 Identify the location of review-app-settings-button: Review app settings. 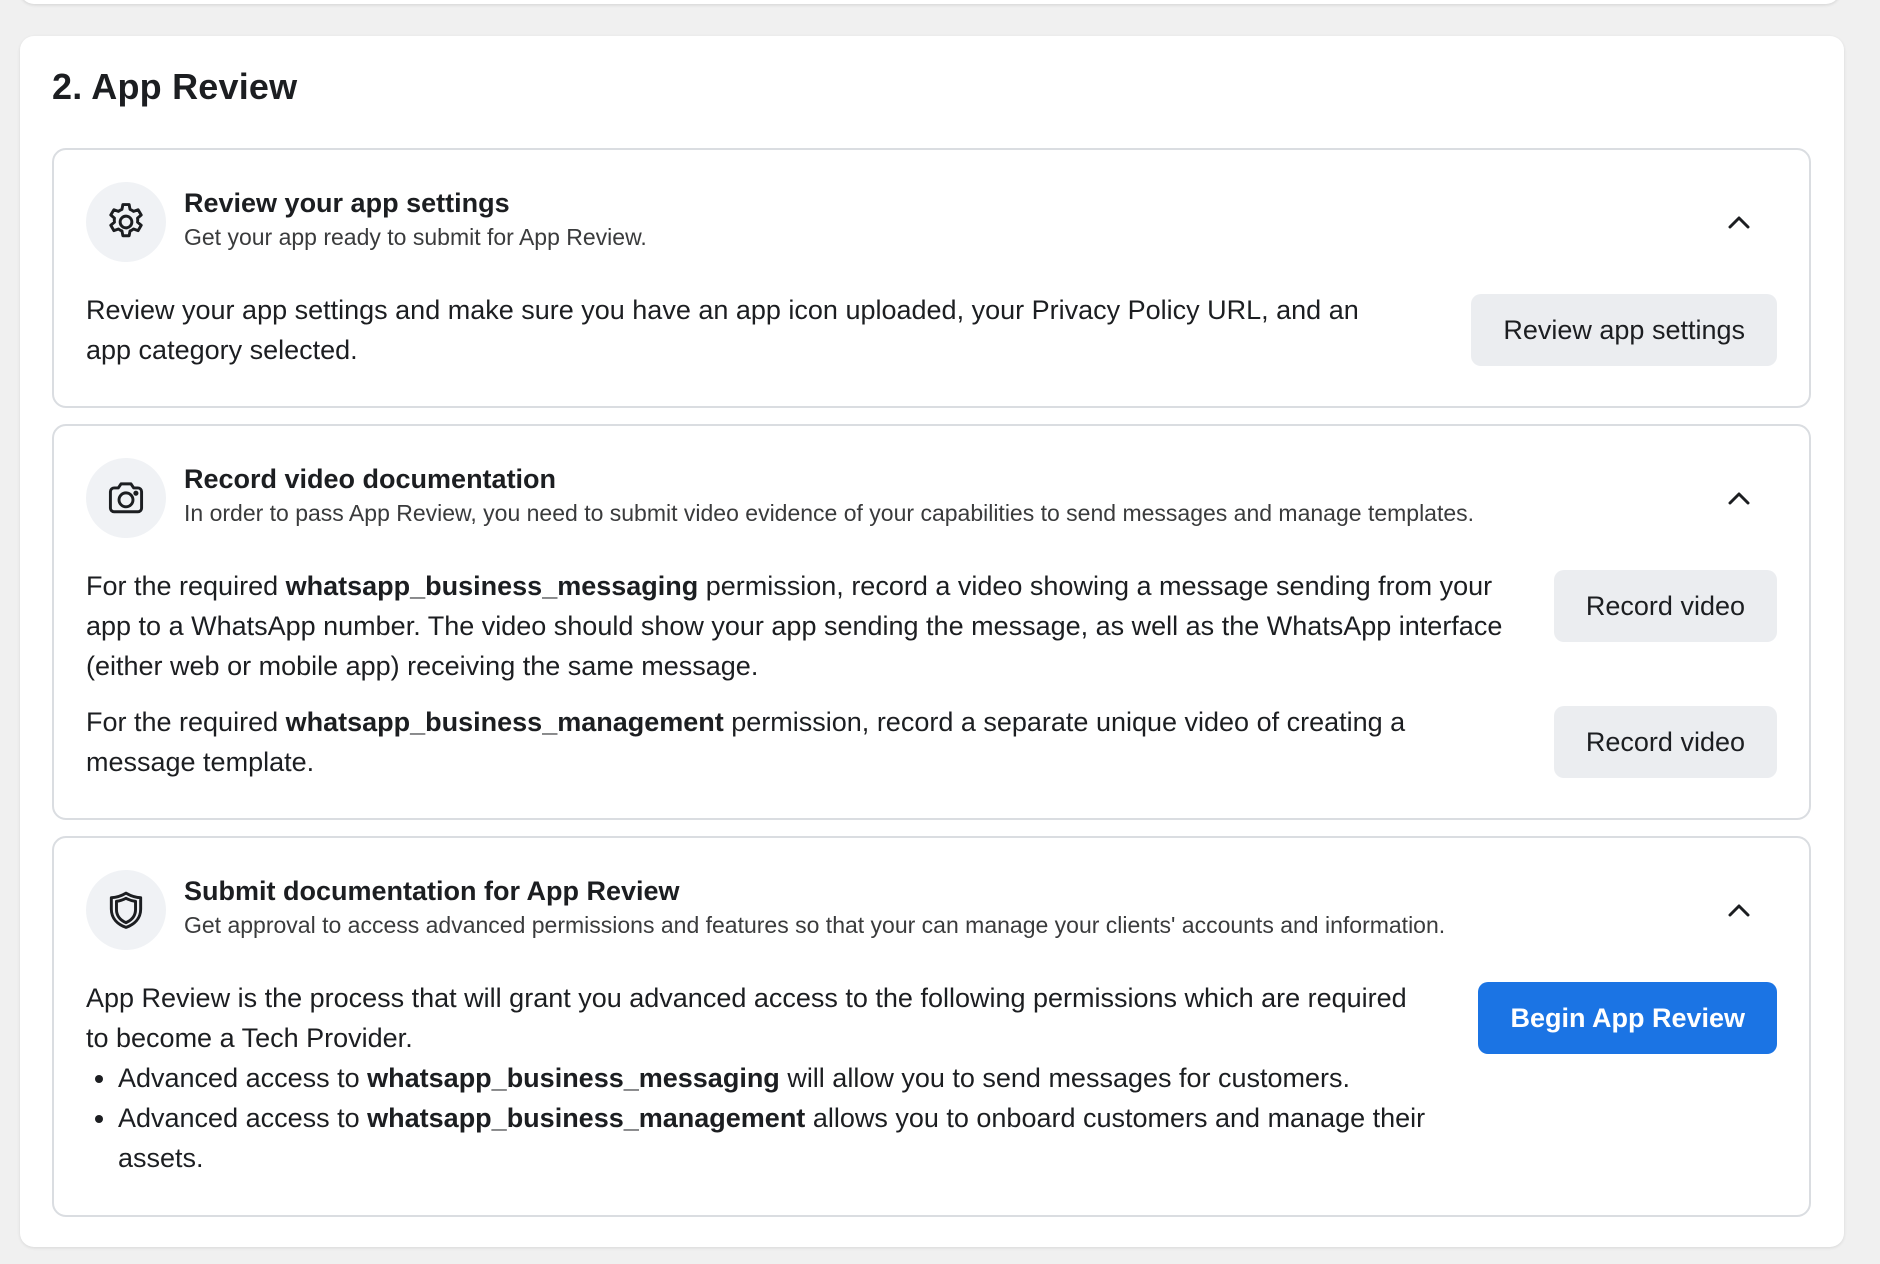
(1624, 330).